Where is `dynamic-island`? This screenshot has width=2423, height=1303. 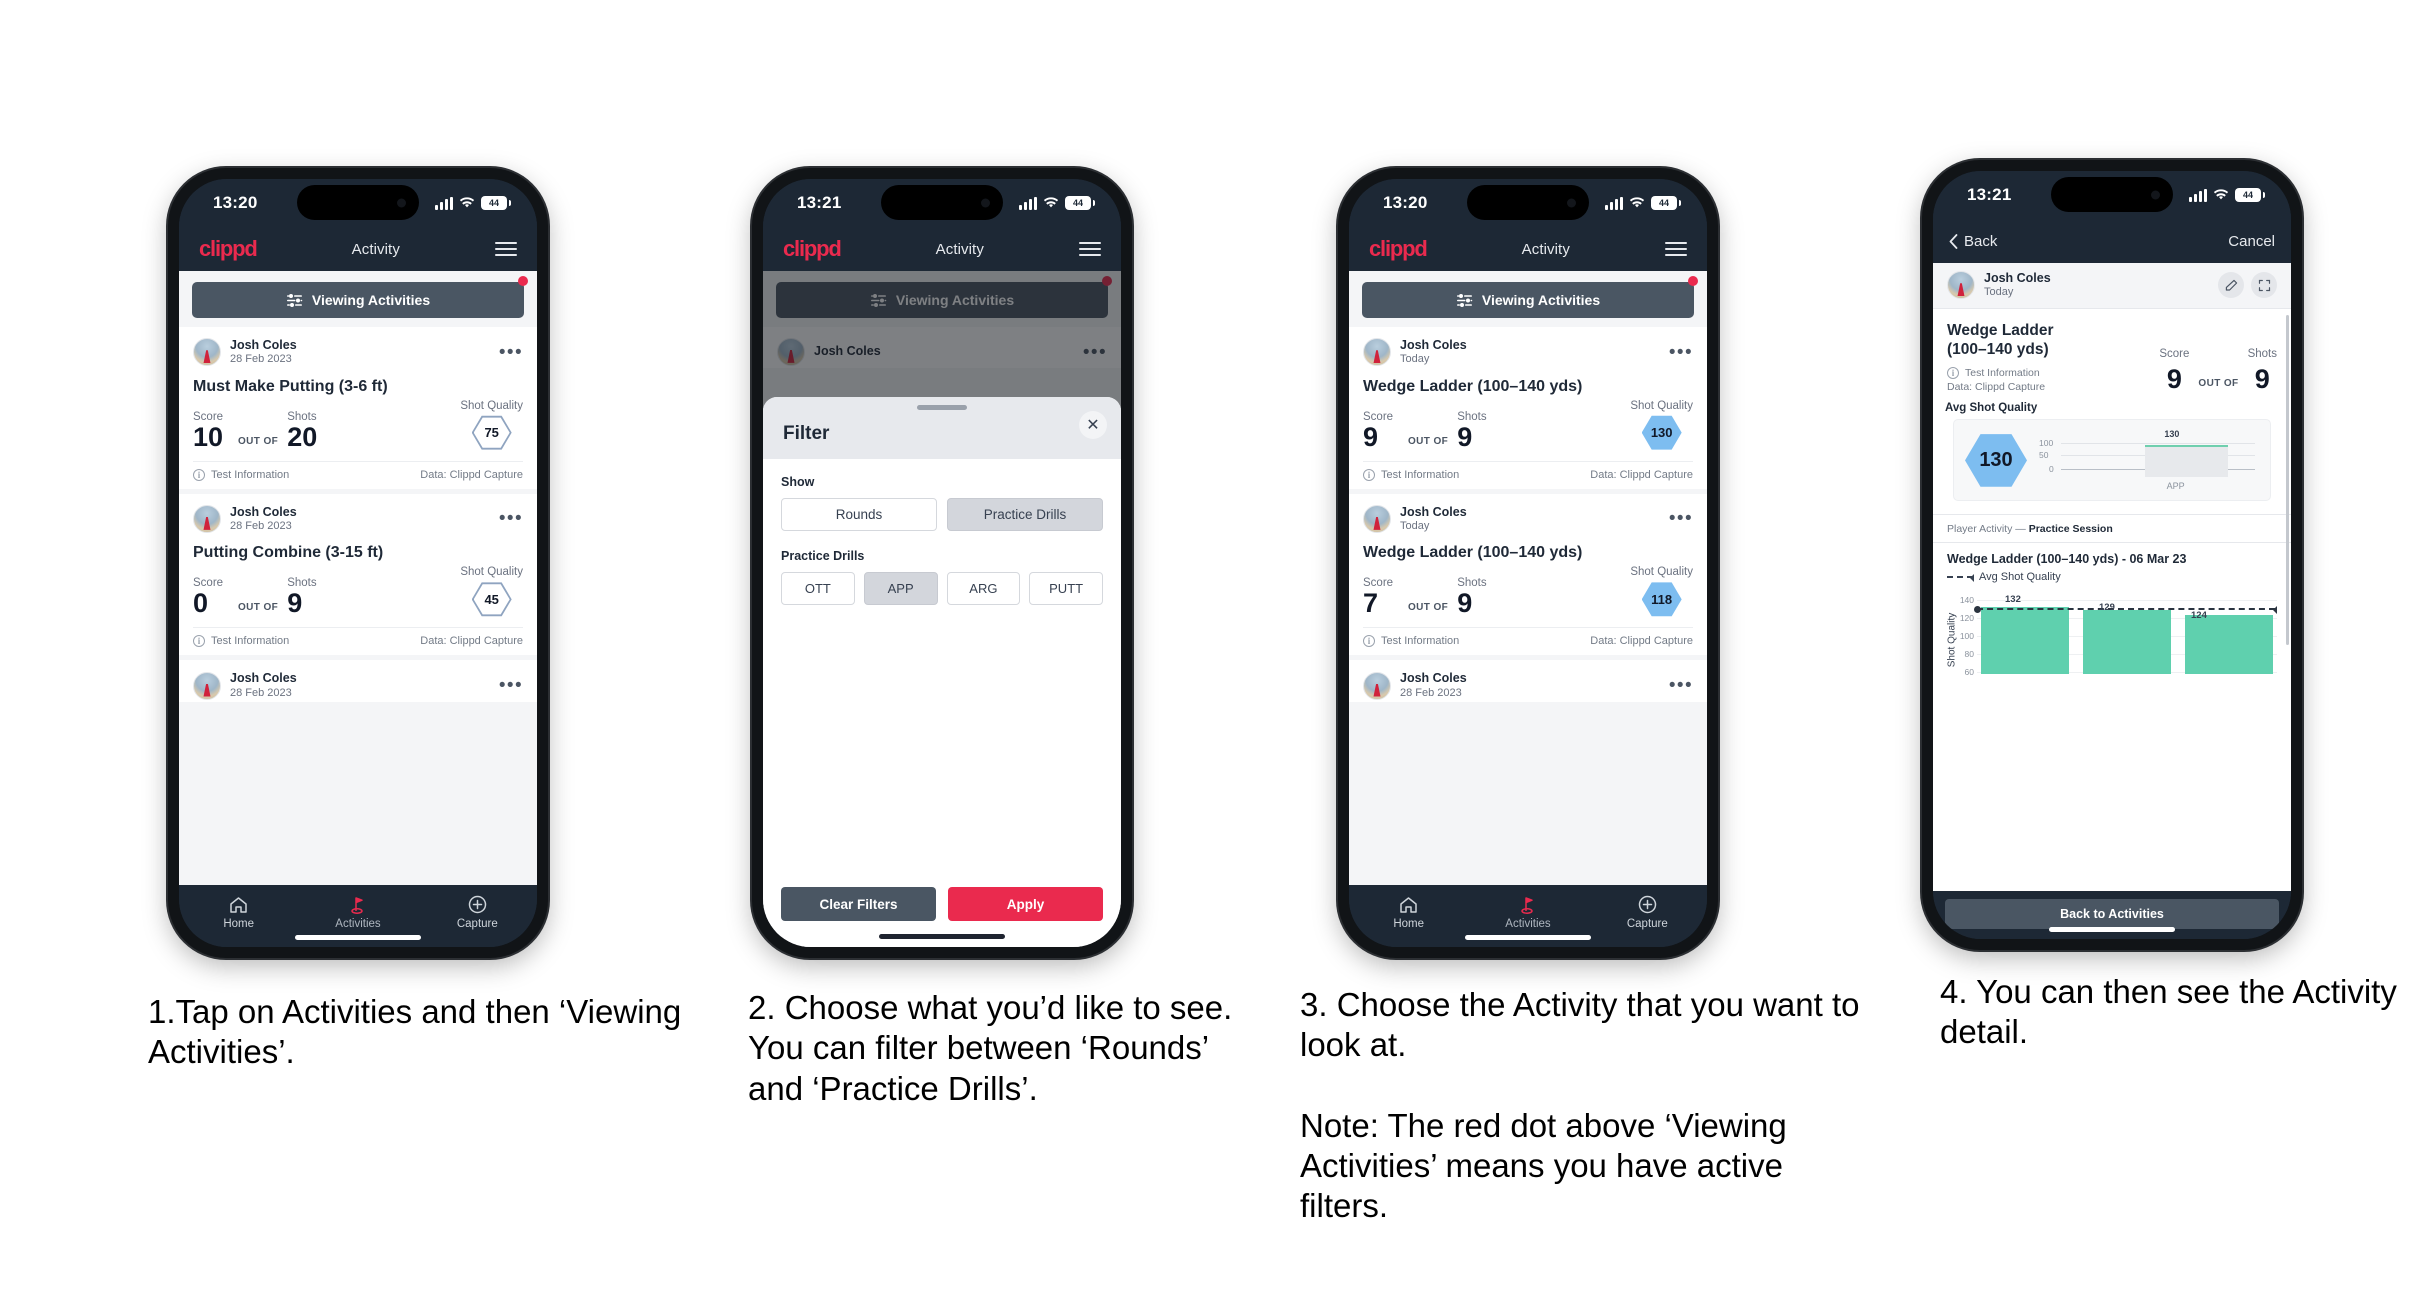 dynamic-island is located at coordinates (358, 202).